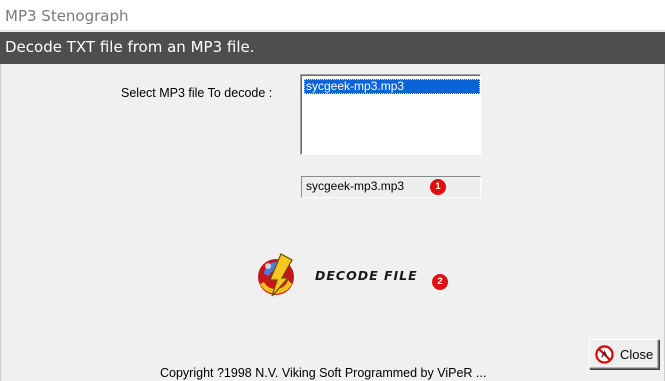  What do you see at coordinates (438, 187) in the screenshot?
I see `step-badge-1: 1` at bounding box center [438, 187].